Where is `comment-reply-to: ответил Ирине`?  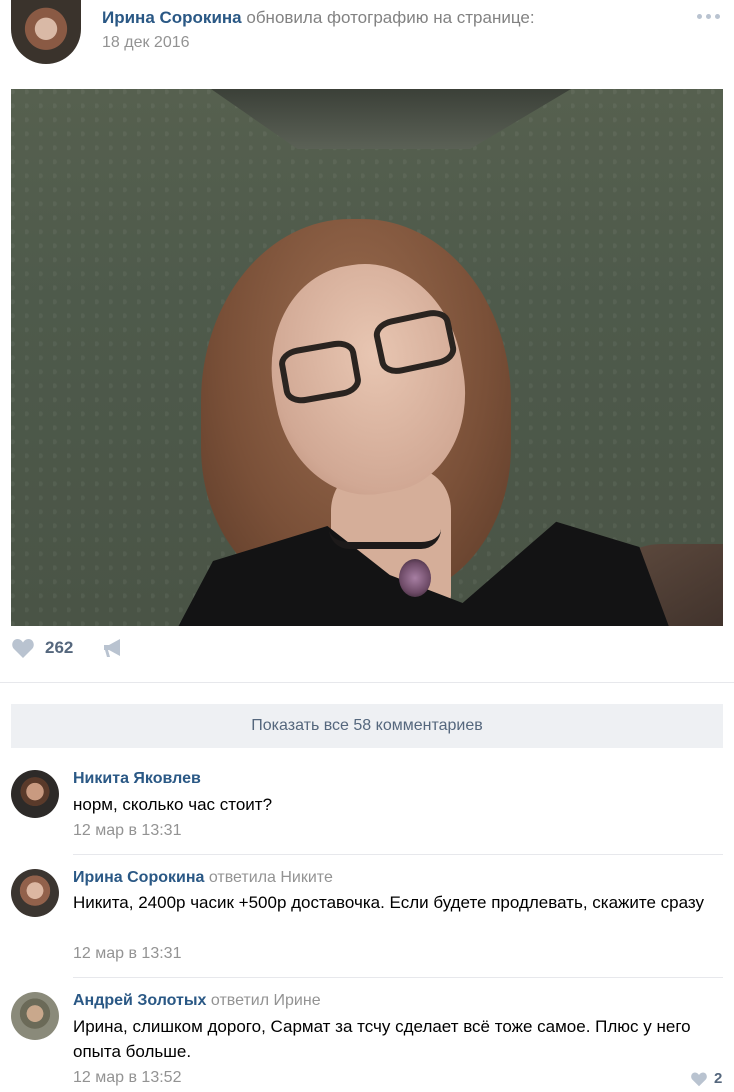
comment-reply-to: ответил Ирине is located at coordinates (266, 1000).